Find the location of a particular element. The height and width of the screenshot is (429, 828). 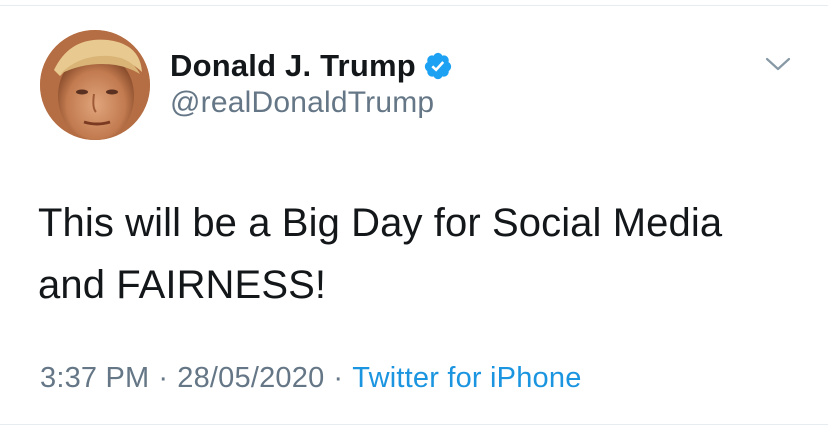

author-name-row: Donald J. Trump is located at coordinates (311, 66).